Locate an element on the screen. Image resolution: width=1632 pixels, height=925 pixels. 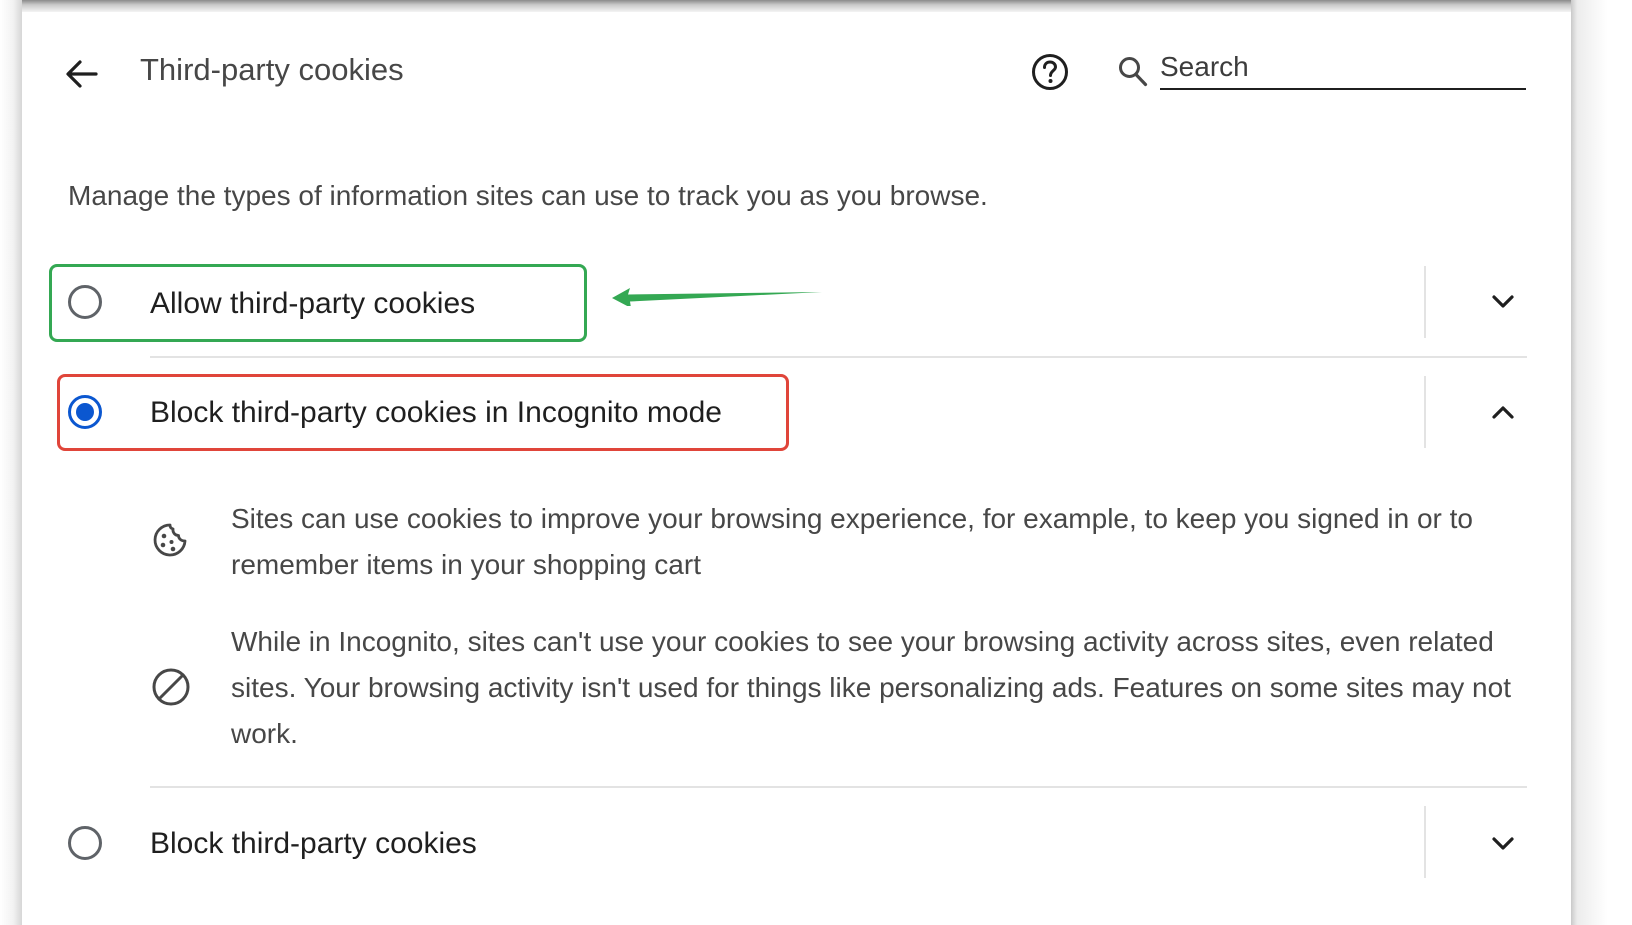
expand-button-block is located at coordinates (1503, 843).